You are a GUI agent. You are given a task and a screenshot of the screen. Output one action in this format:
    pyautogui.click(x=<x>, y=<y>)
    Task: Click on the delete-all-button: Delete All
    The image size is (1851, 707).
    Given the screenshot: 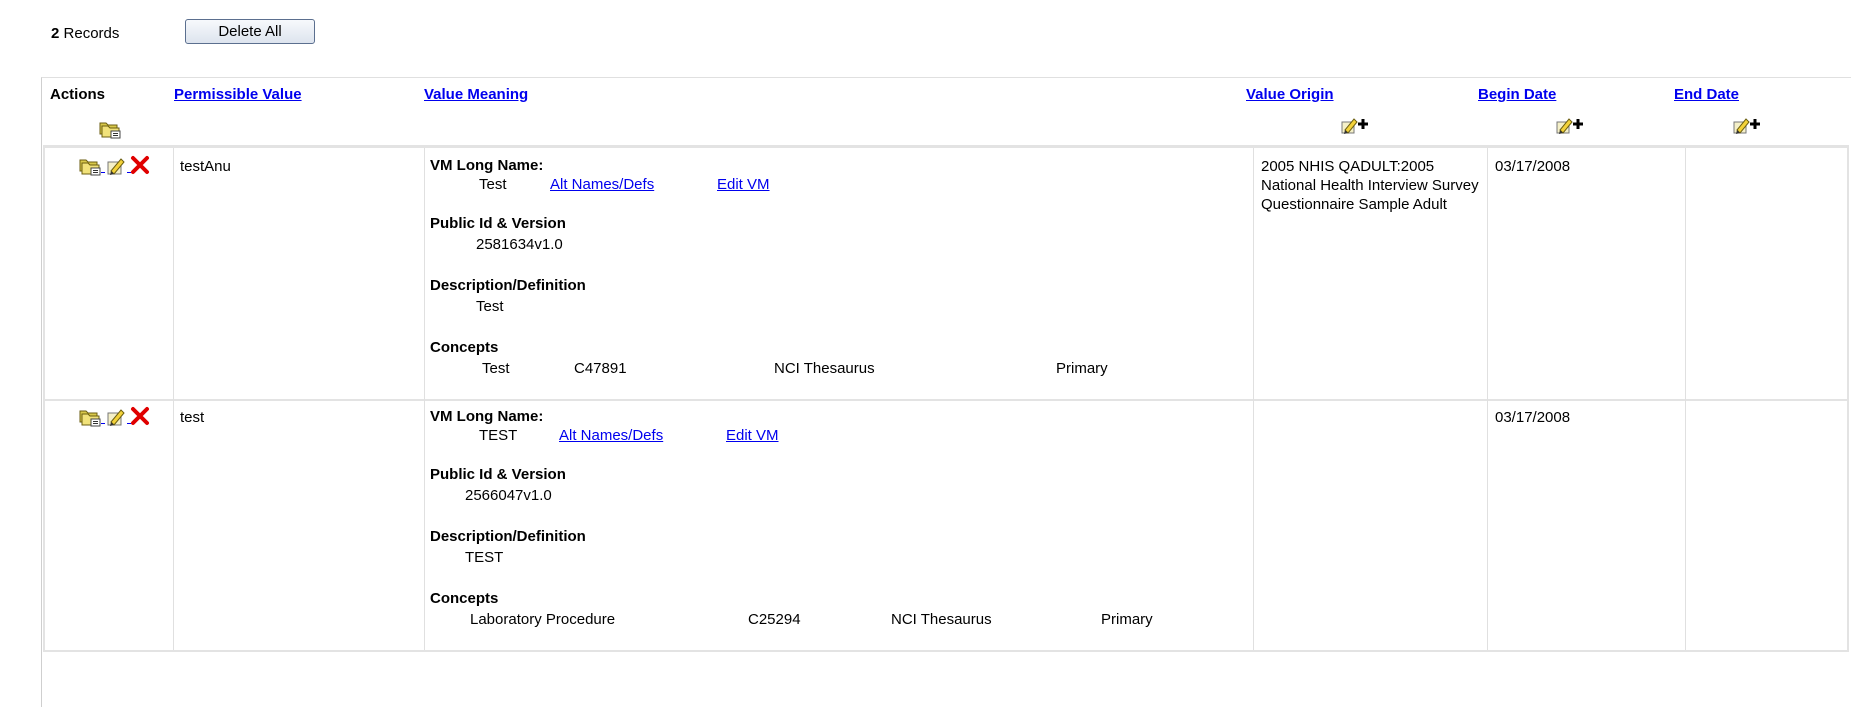 What is the action you would take?
    pyautogui.click(x=250, y=31)
    